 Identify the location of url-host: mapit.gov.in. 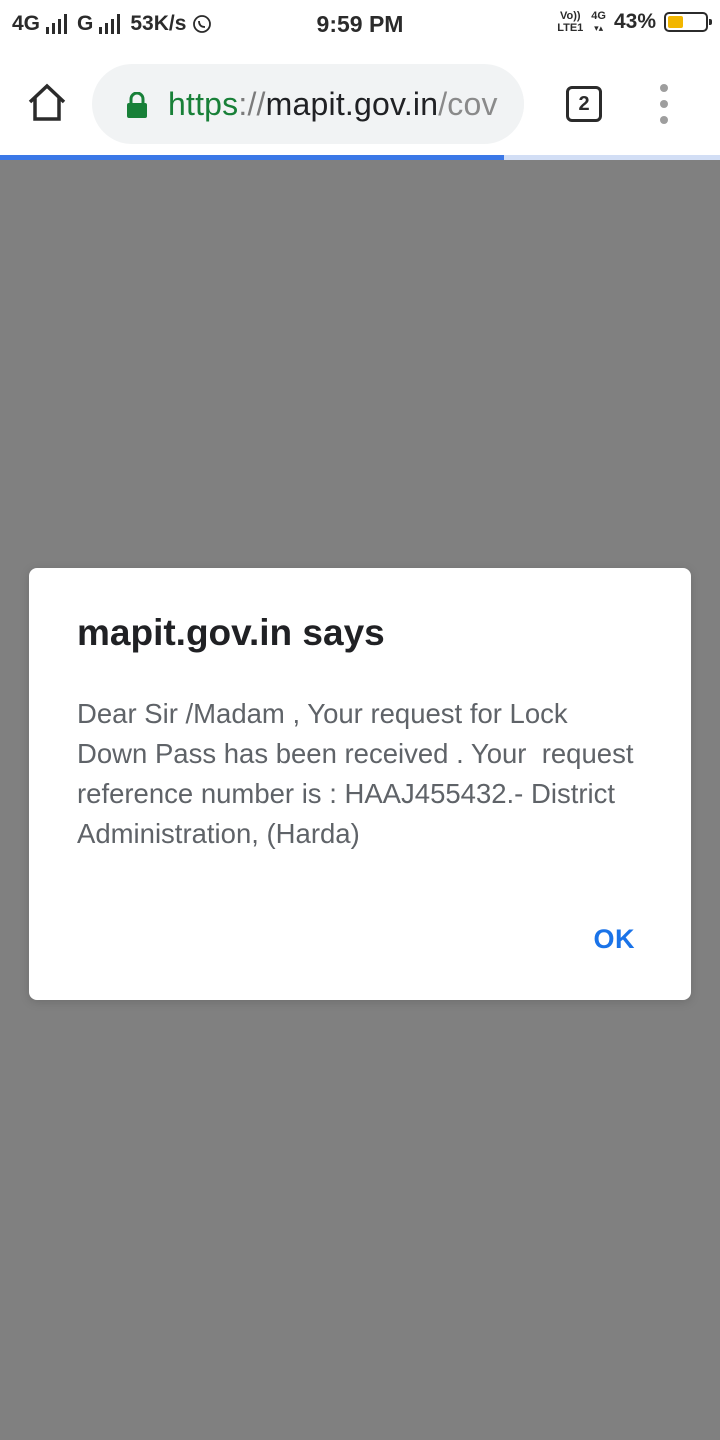
(352, 104).